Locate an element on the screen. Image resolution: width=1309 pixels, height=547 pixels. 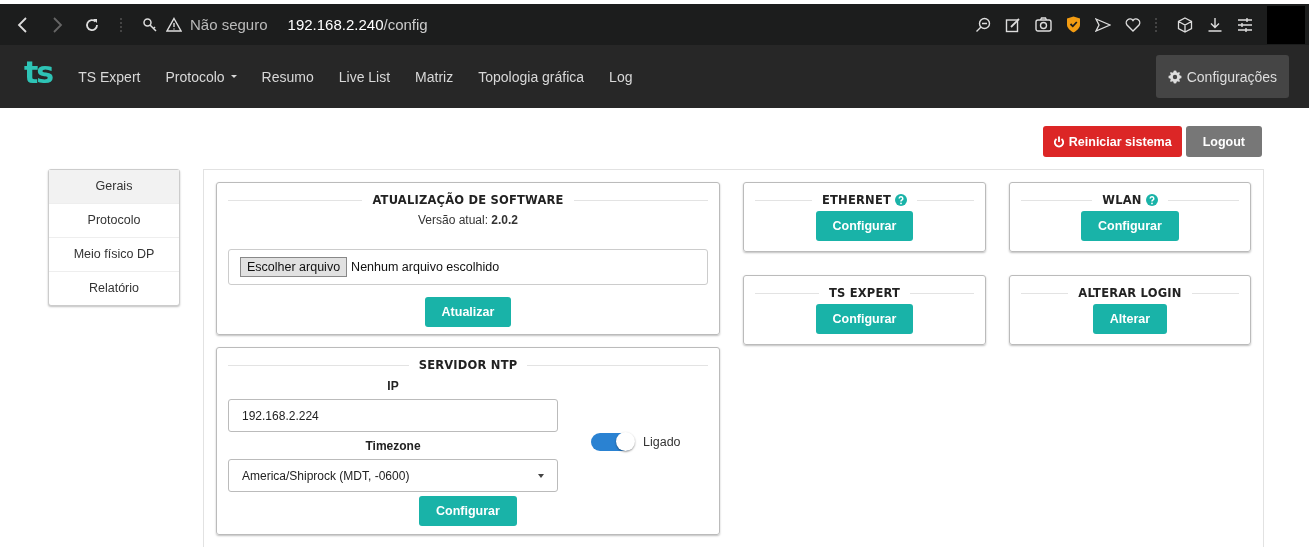
field-label: Timezone is located at coordinates (393, 446).